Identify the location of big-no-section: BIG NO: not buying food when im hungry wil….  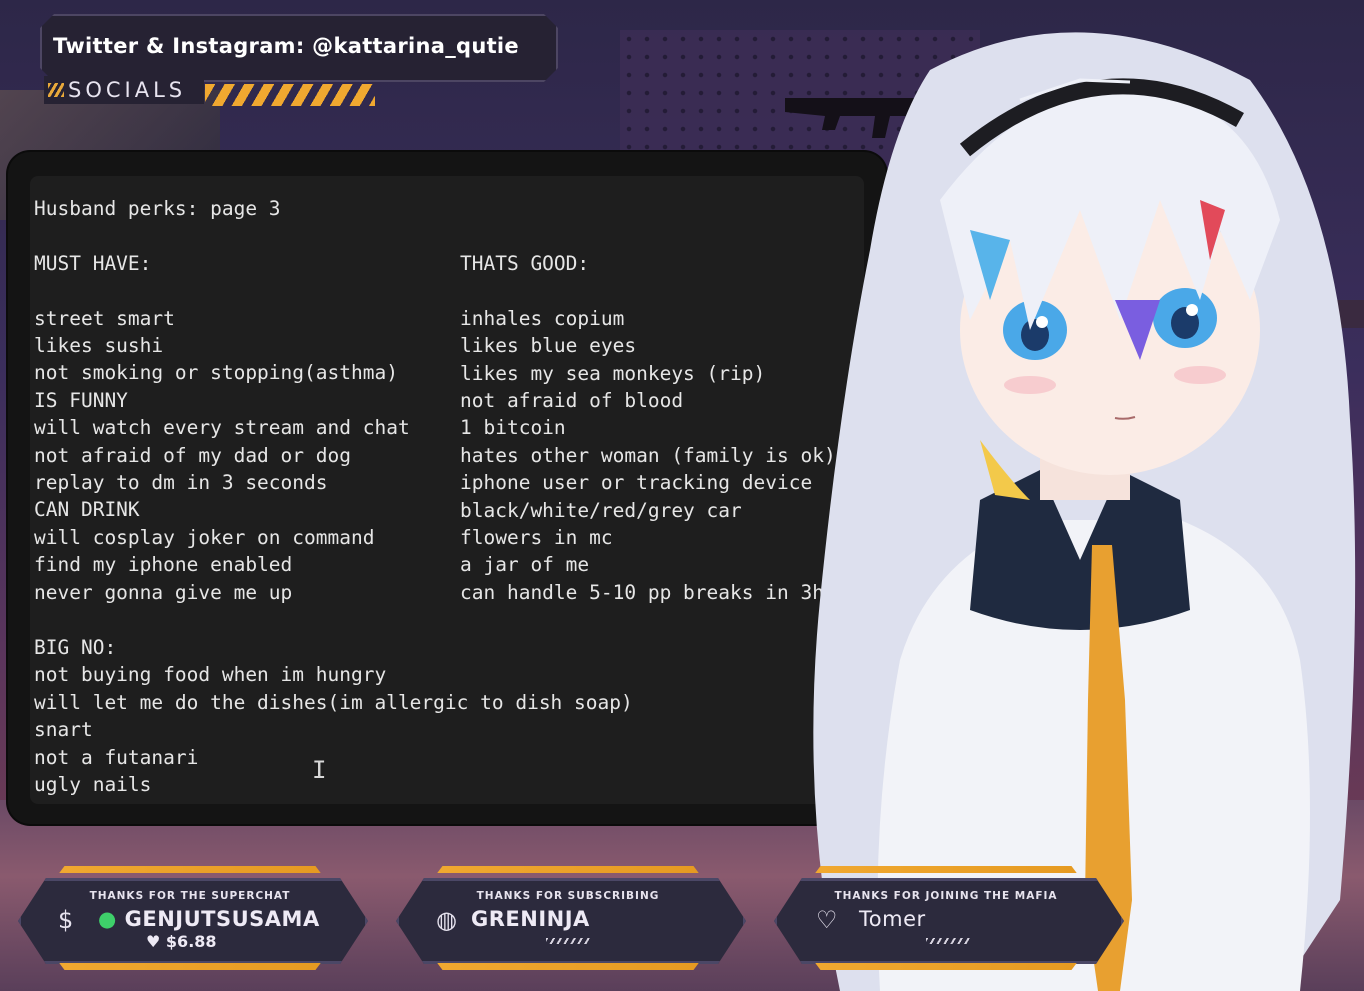
(333, 716).